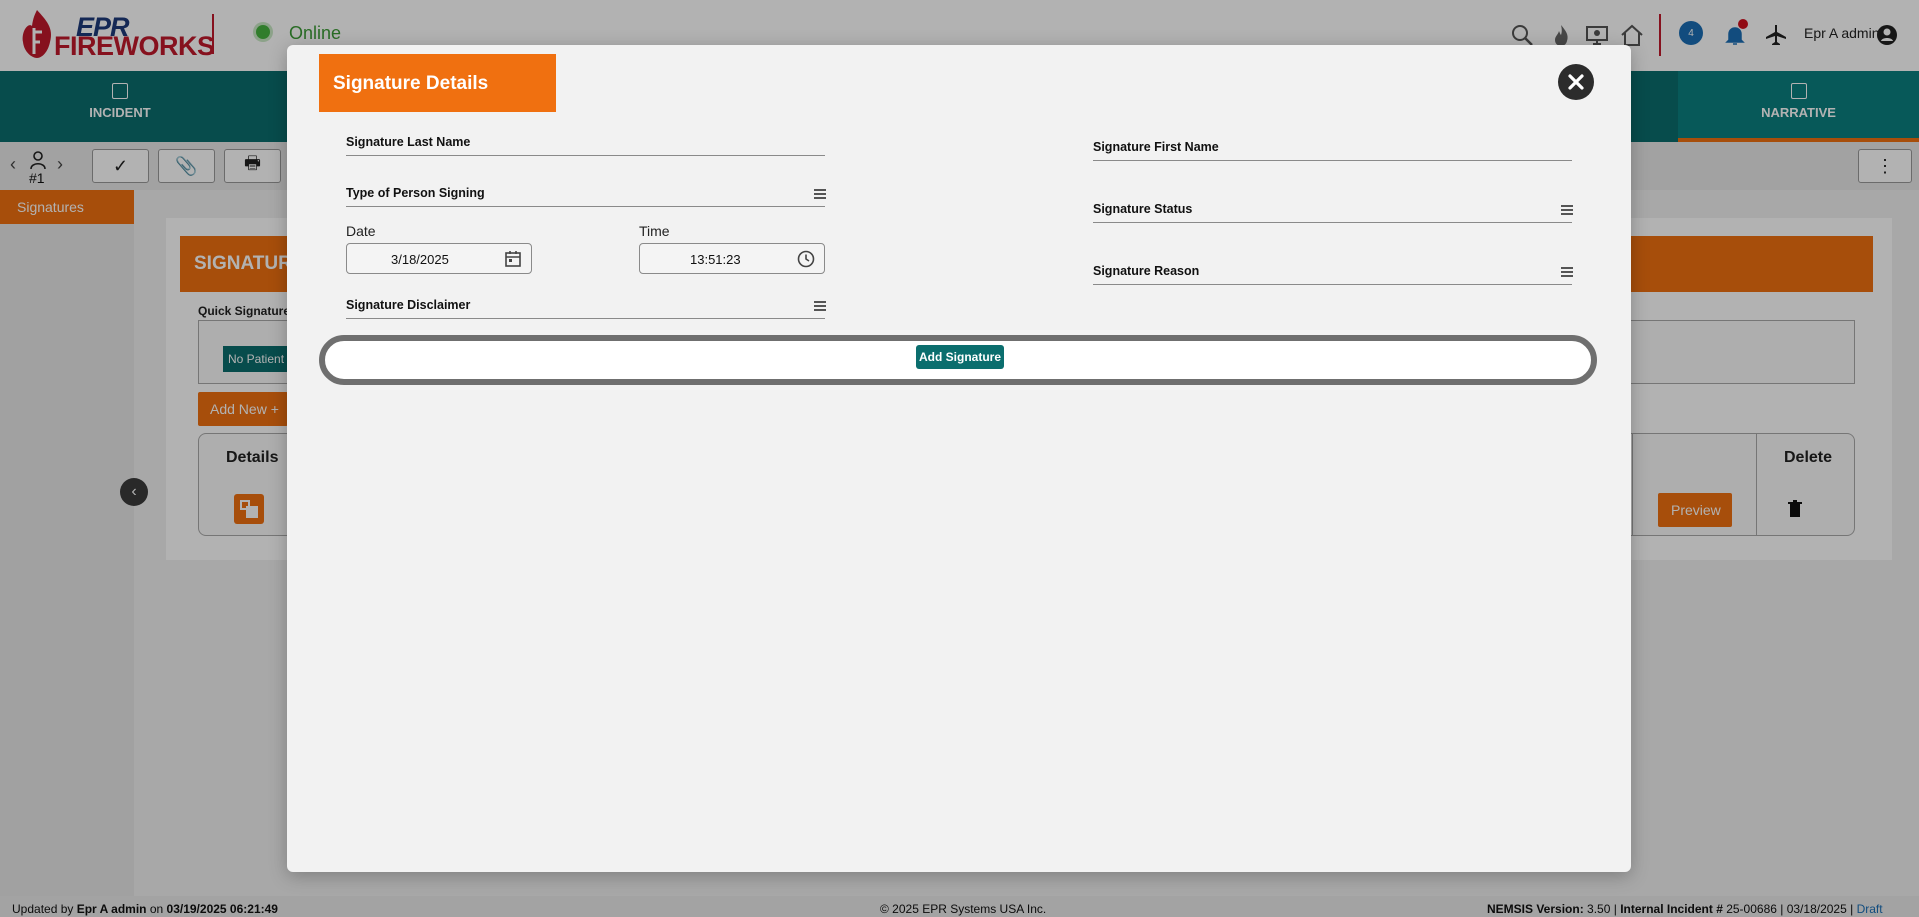 This screenshot has width=1919, height=917. What do you see at coordinates (437, 83) in the screenshot?
I see `modal-title: Signature Details` at bounding box center [437, 83].